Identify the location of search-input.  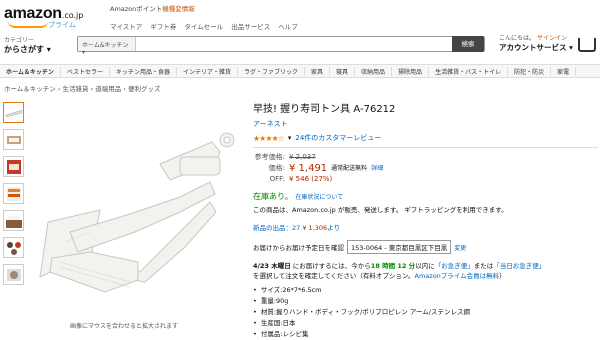
(293, 44).